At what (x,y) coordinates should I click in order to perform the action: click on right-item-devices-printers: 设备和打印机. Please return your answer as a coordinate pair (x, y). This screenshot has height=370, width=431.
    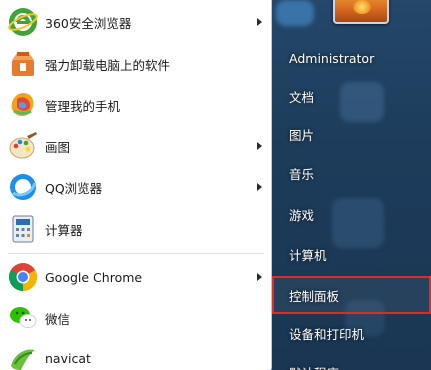
    Looking at the image, I should click on (351, 333).